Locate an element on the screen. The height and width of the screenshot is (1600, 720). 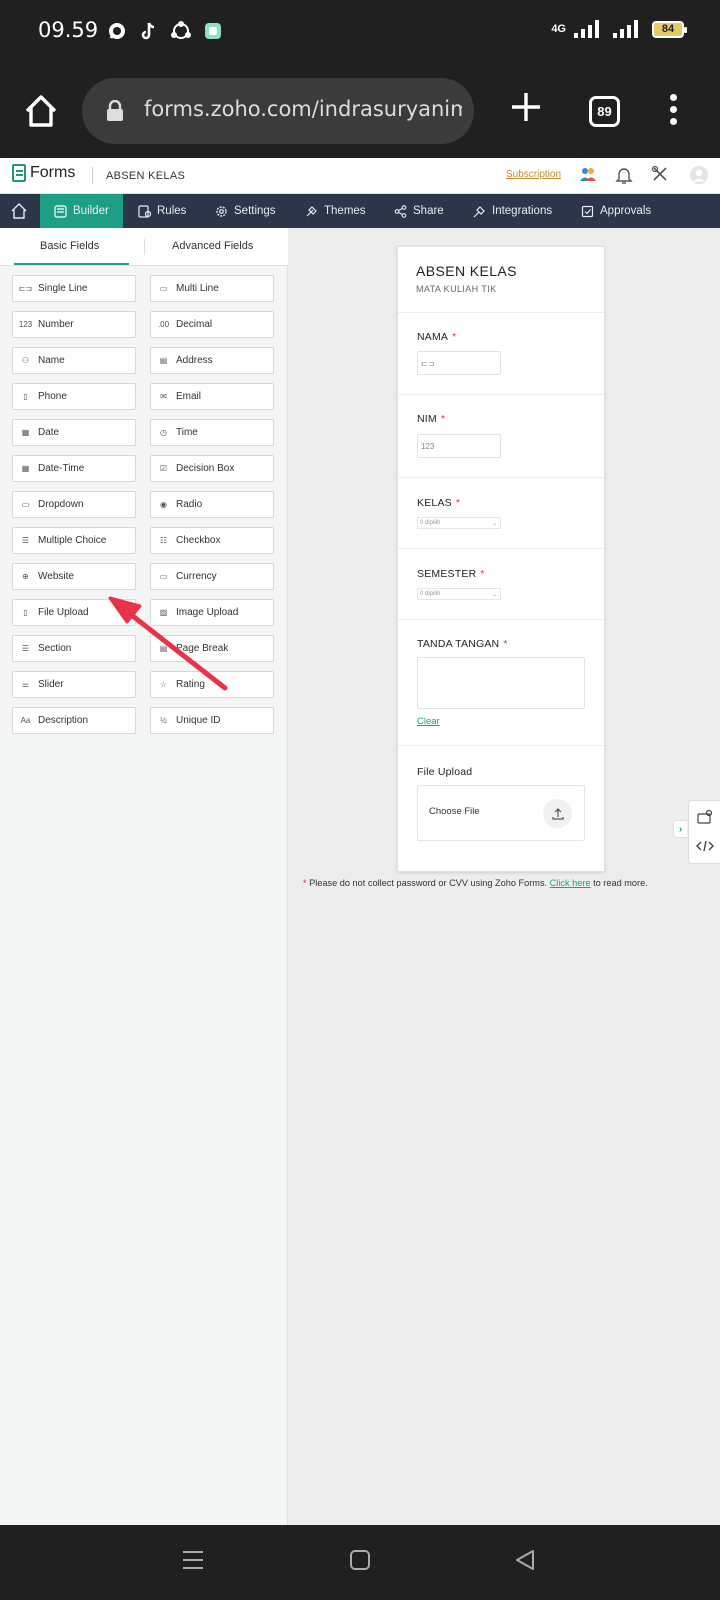
more-menu-icon is located at coordinates (673, 111).